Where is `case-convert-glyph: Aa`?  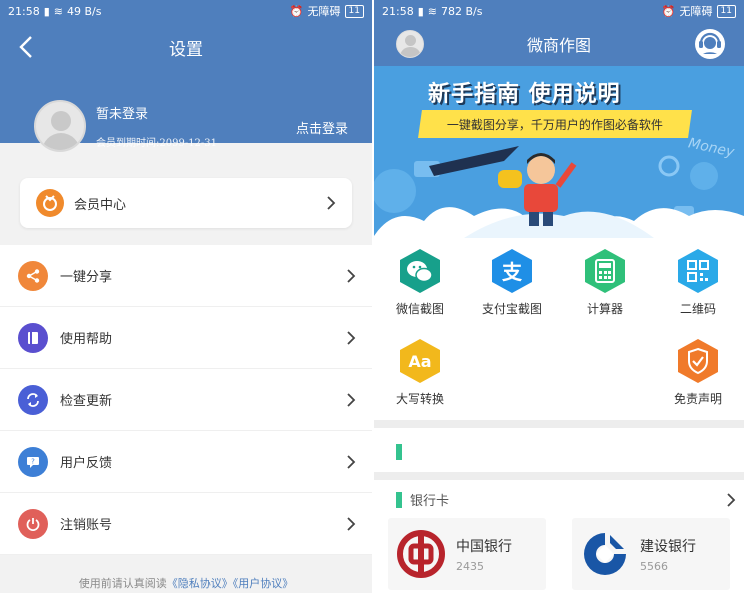 case-convert-glyph: Aa is located at coordinates (419, 361).